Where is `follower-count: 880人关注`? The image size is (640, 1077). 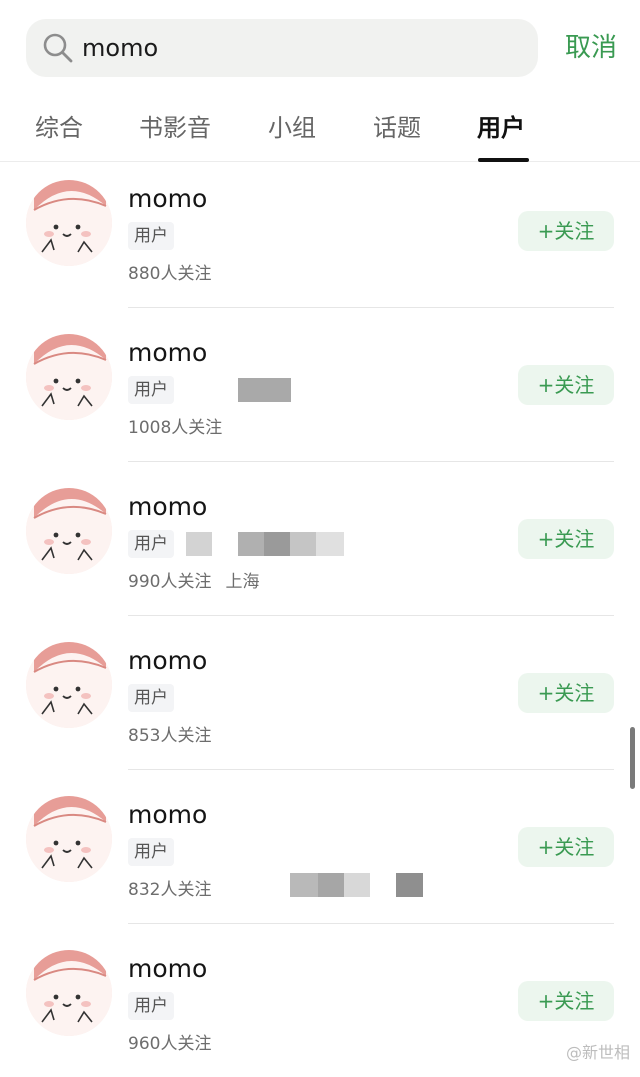
follower-count: 880人关注 is located at coordinates (170, 274).